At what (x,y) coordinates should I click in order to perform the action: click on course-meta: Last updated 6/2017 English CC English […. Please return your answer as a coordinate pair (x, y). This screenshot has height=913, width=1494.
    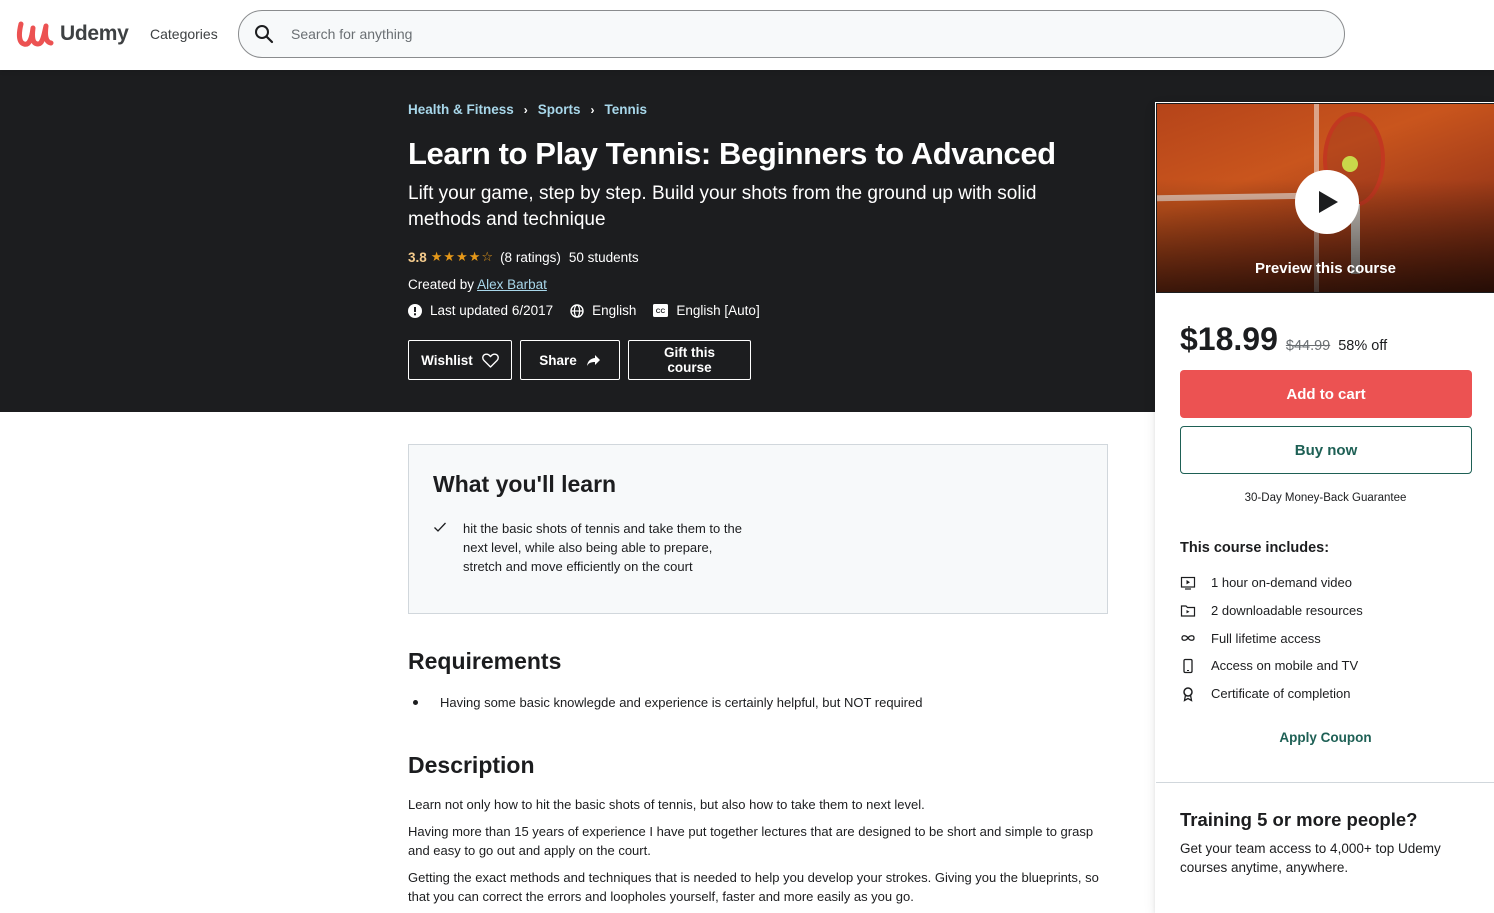
    Looking at the image, I should click on (592, 310).